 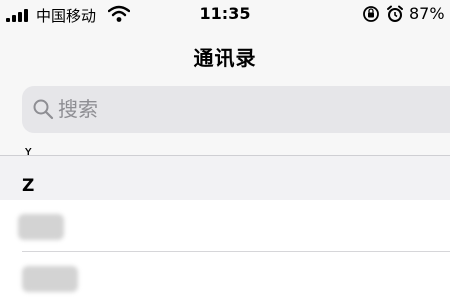 I want to click on rotation-lock-icon, so click(x=371, y=14).